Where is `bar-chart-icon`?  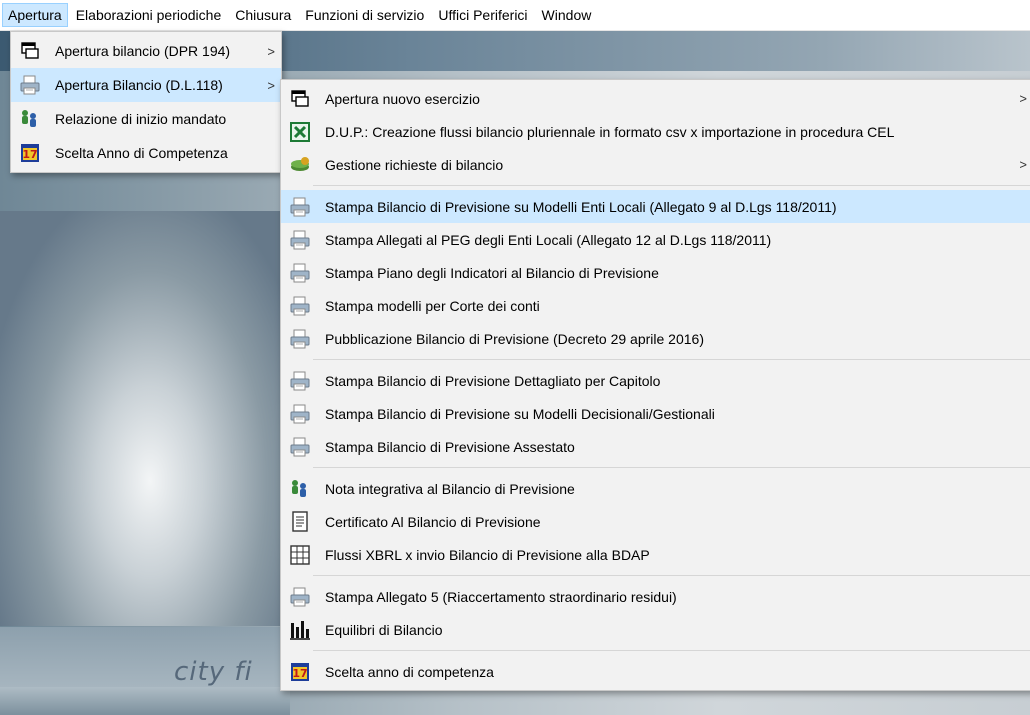
bar-chart-icon is located at coordinates (300, 630).